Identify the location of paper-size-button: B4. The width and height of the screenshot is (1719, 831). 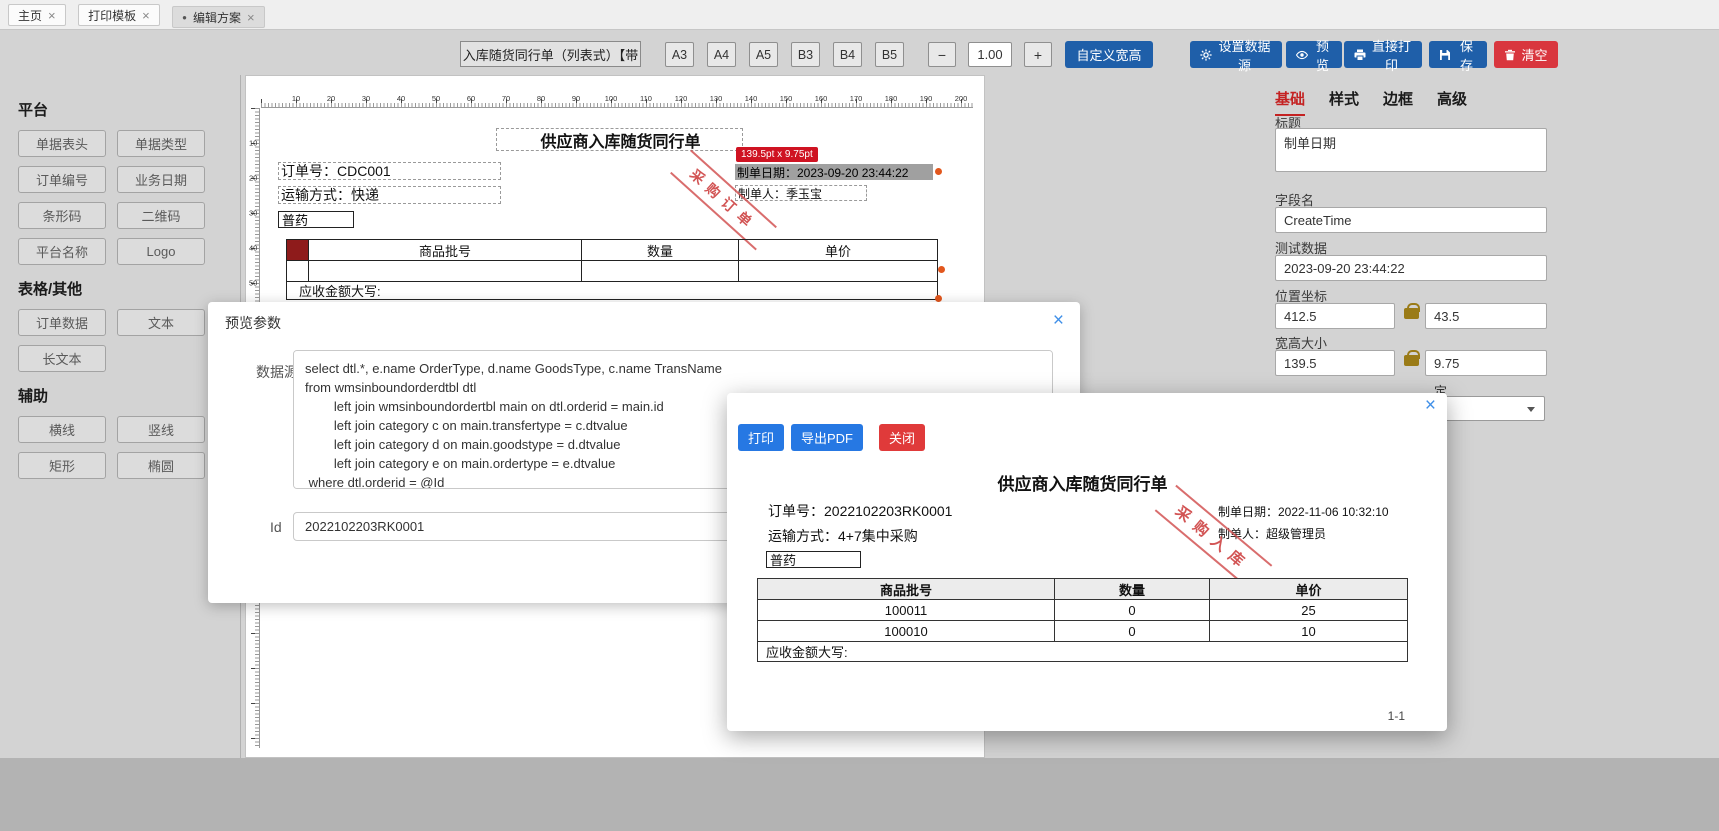
(847, 54).